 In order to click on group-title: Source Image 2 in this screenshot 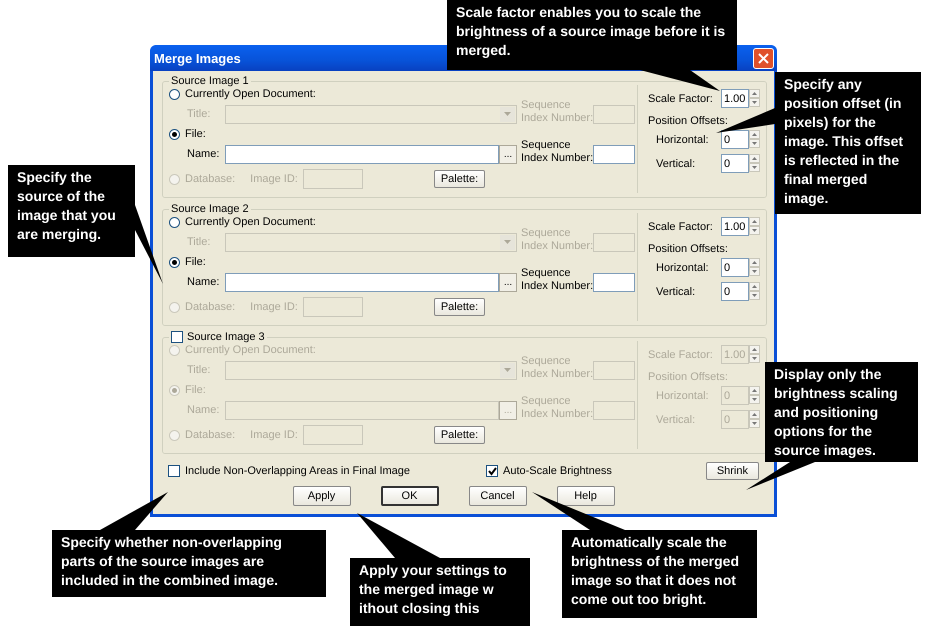, I will do `click(210, 209)`.